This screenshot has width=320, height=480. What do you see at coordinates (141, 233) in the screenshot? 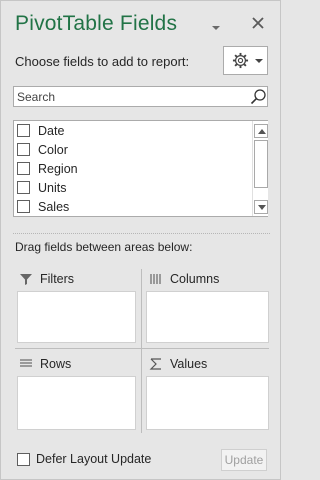
I see `section-divider` at bounding box center [141, 233].